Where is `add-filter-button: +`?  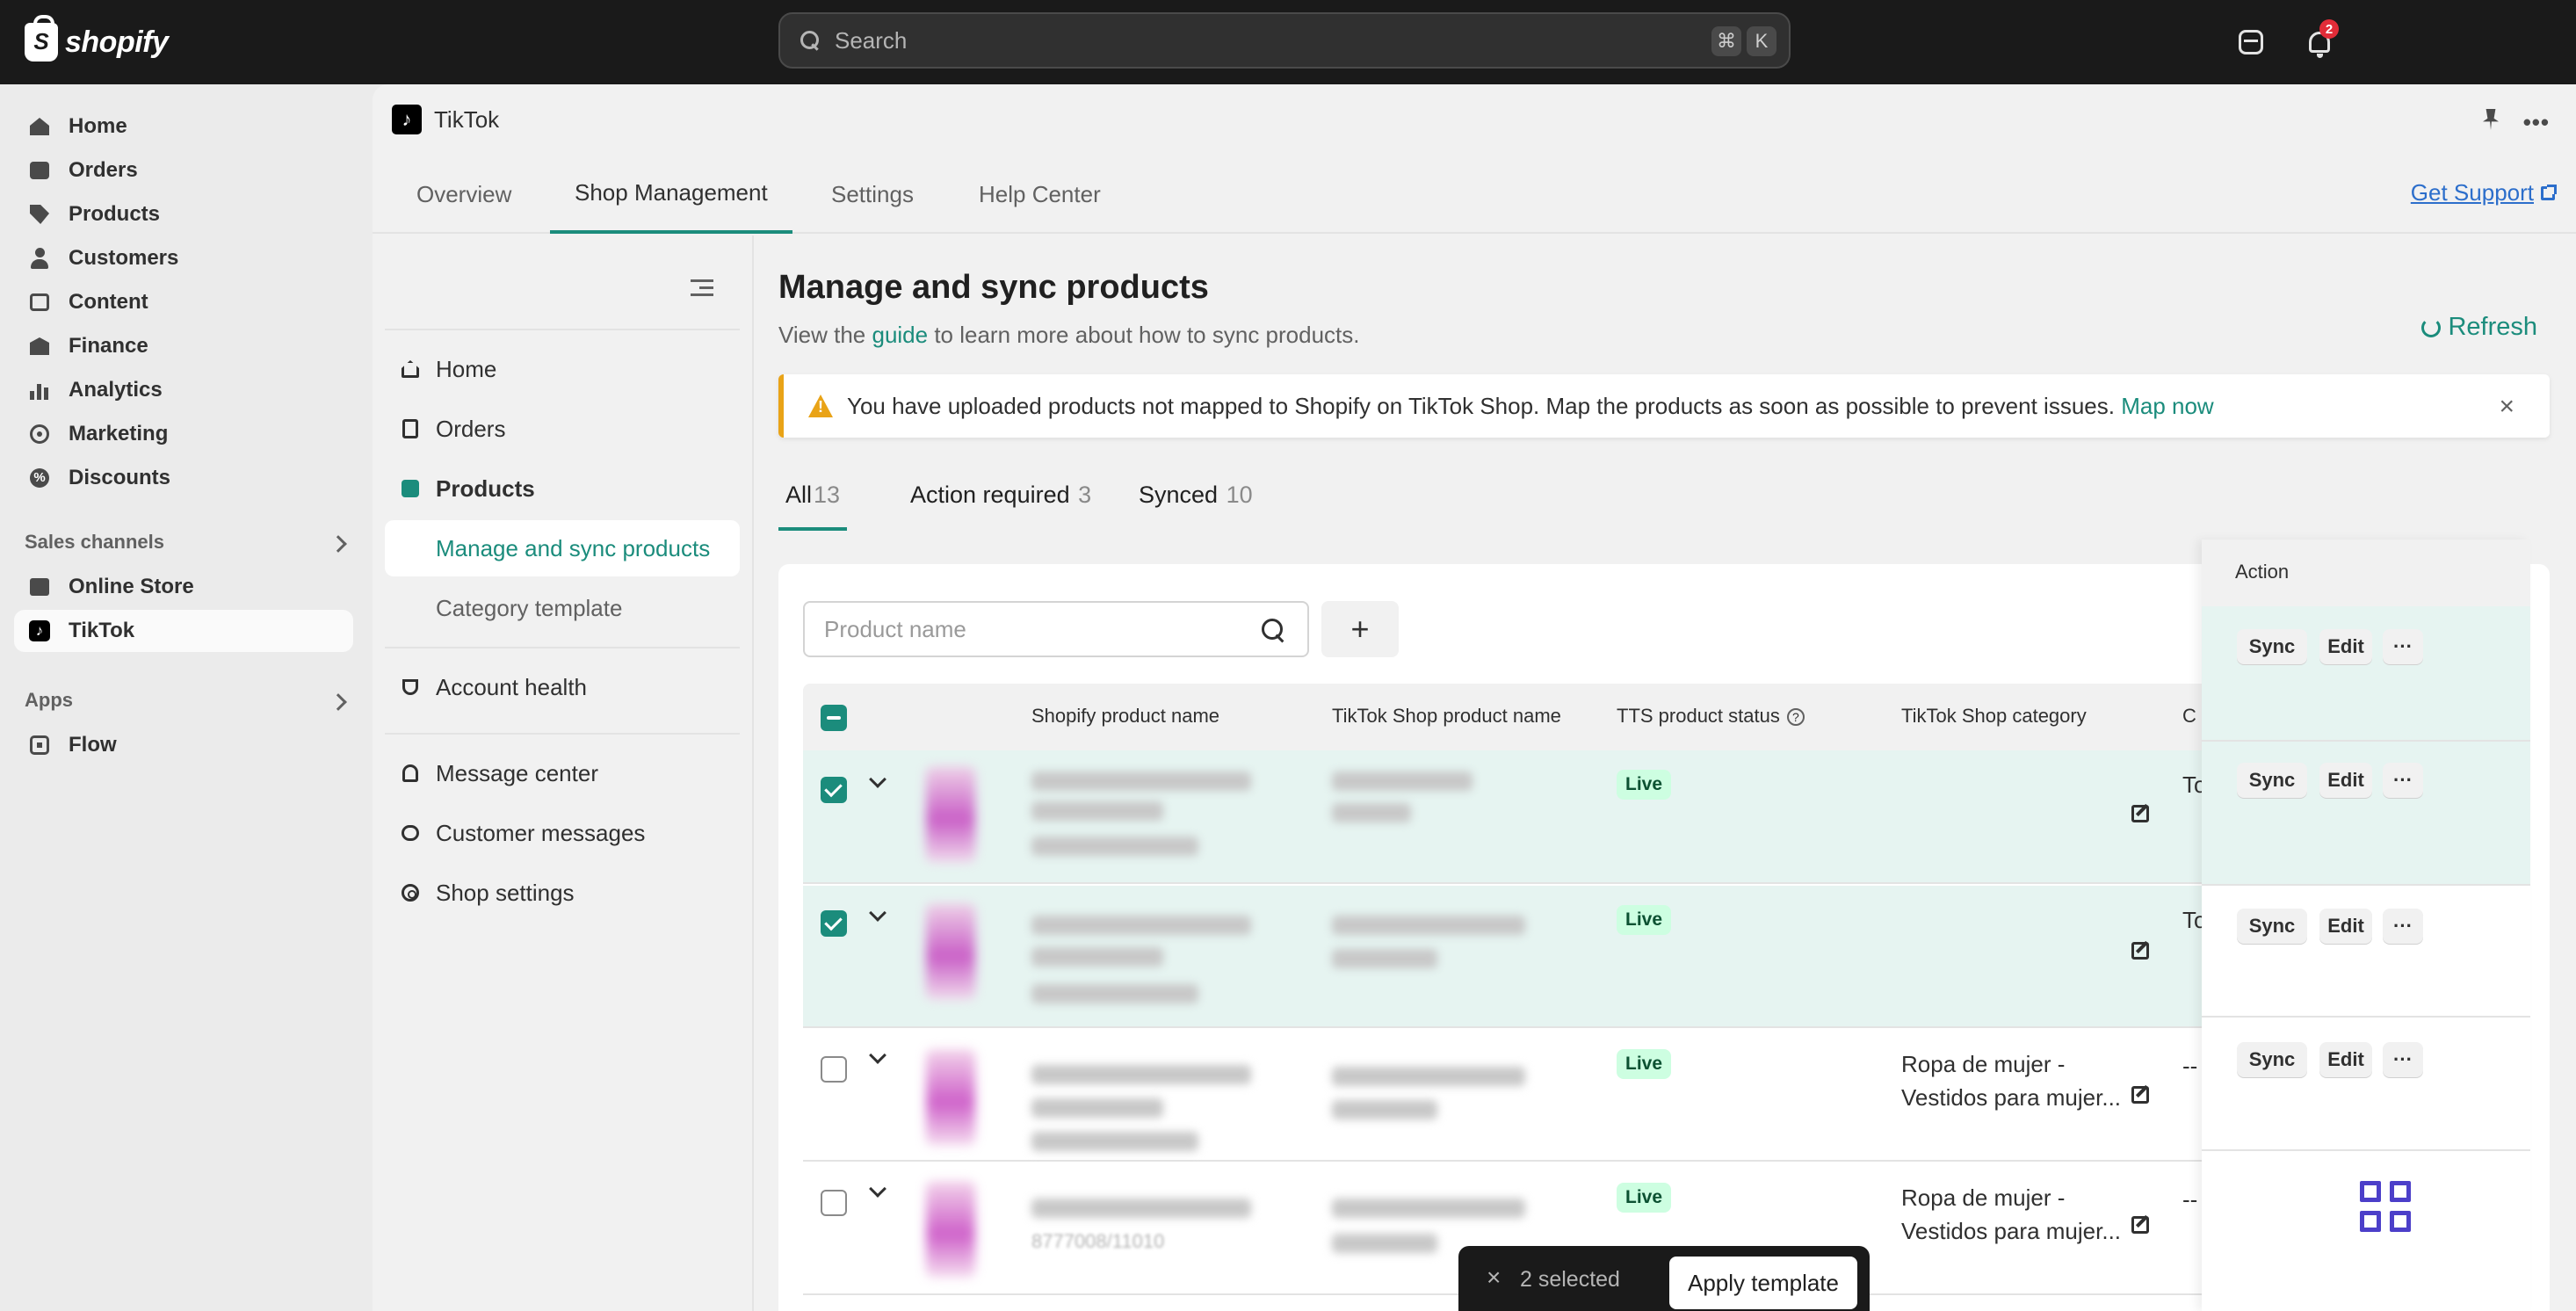 add-filter-button: + is located at coordinates (1360, 629).